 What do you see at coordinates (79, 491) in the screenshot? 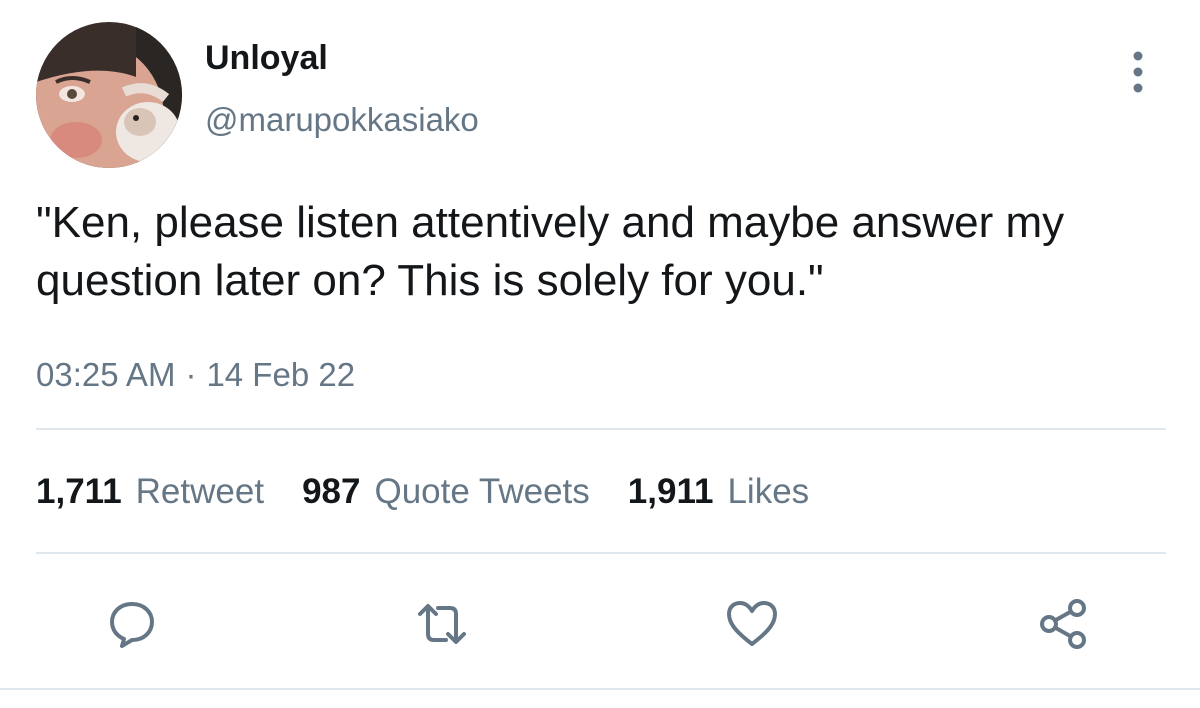
I see `retweets-count: 1,711` at bounding box center [79, 491].